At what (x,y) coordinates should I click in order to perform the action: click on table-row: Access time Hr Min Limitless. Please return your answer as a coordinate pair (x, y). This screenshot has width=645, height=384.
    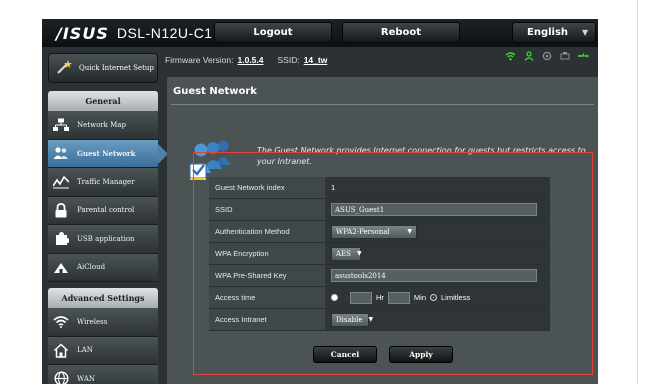
    Looking at the image, I should click on (379, 298).